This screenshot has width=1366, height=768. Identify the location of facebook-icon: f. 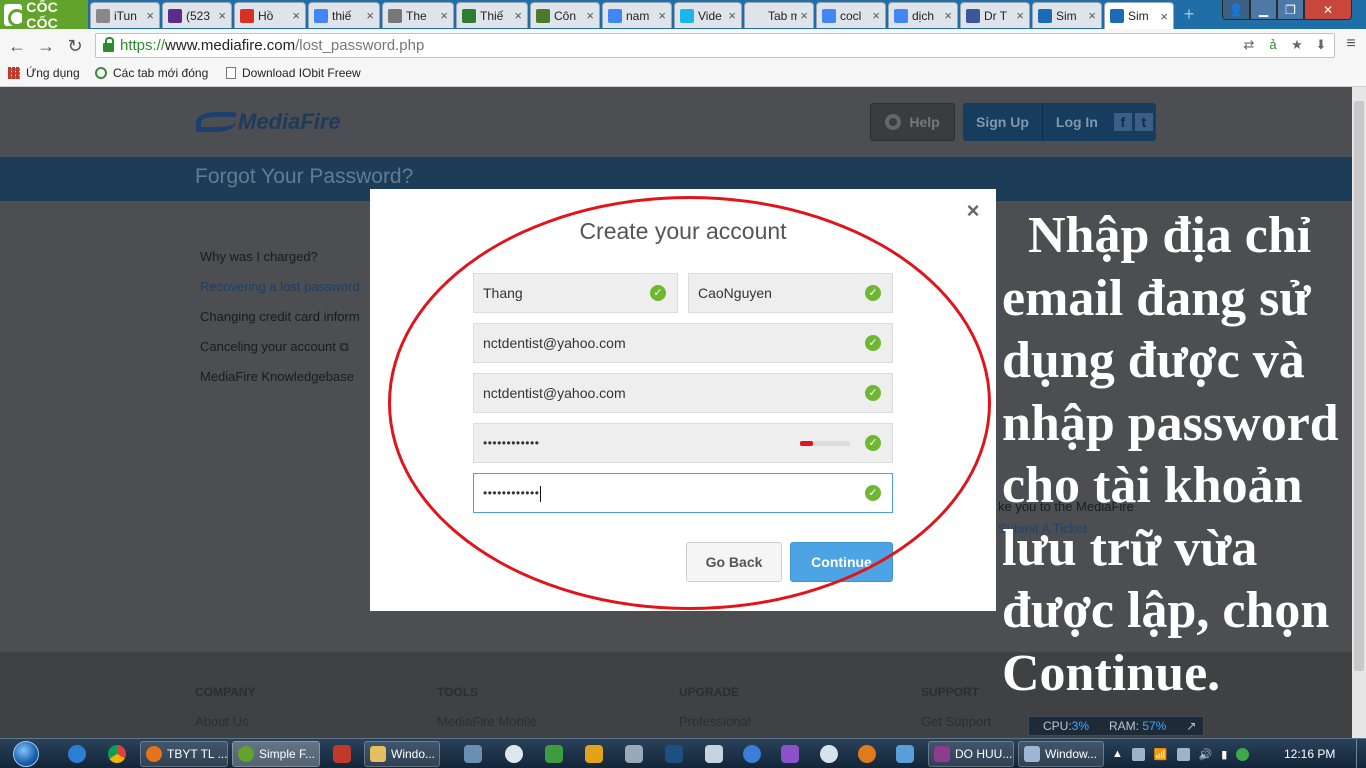
(1122, 122).